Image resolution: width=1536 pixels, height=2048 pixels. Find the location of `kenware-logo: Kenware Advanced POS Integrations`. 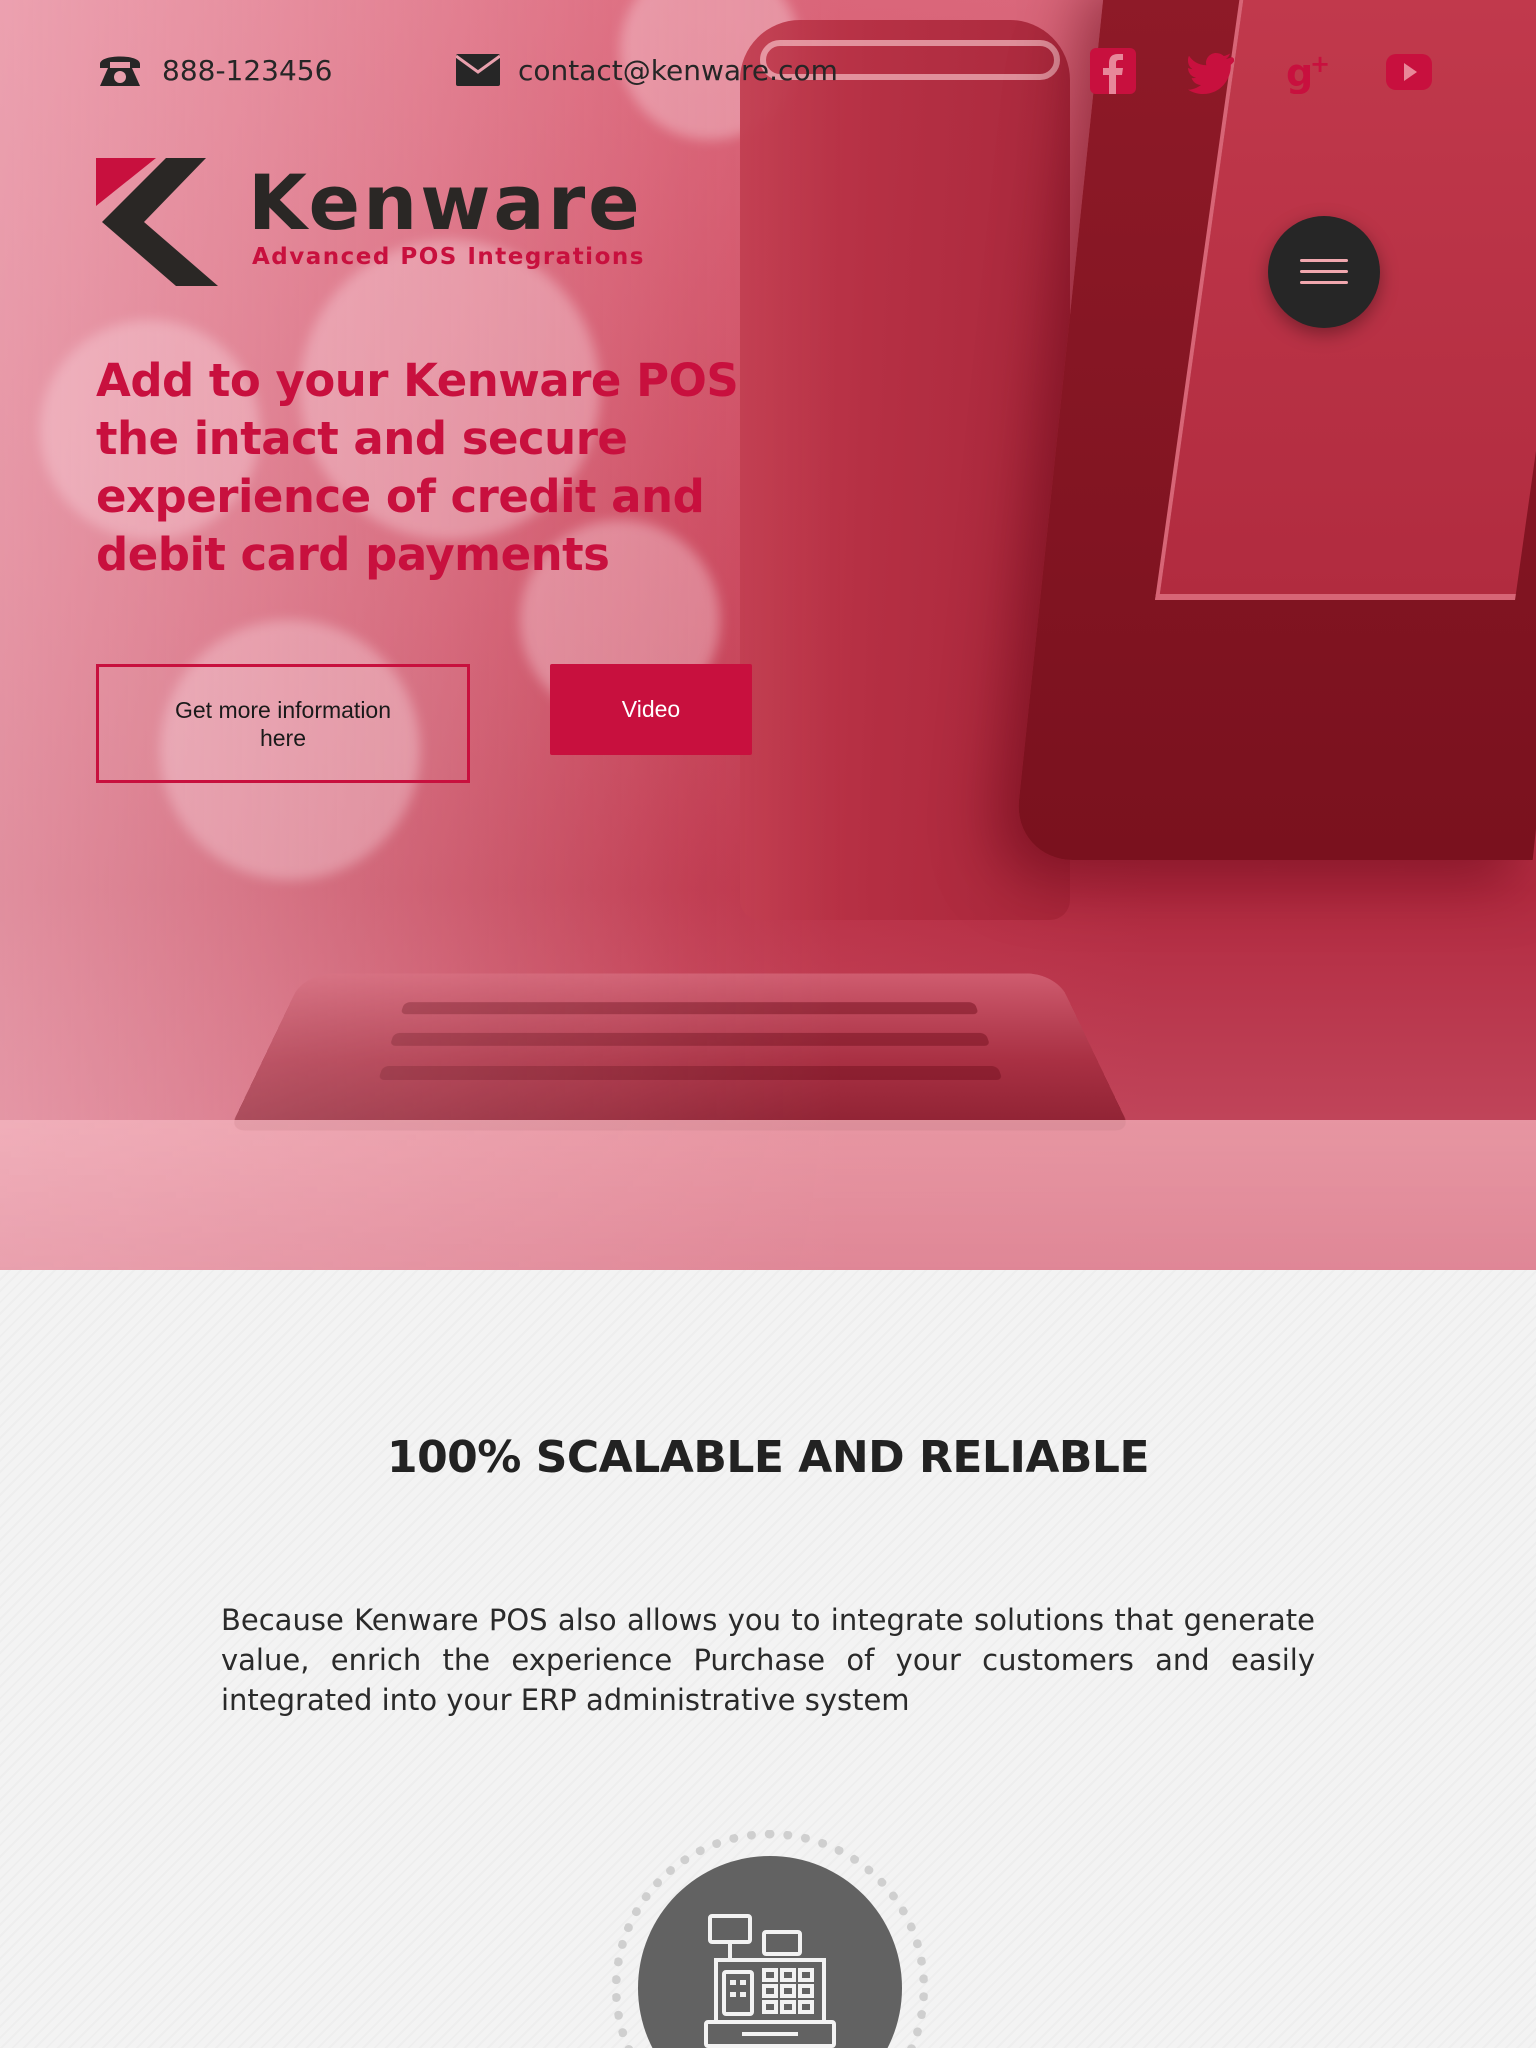

kenware-logo: Kenware Advanced POS Integrations is located at coordinates (376, 224).